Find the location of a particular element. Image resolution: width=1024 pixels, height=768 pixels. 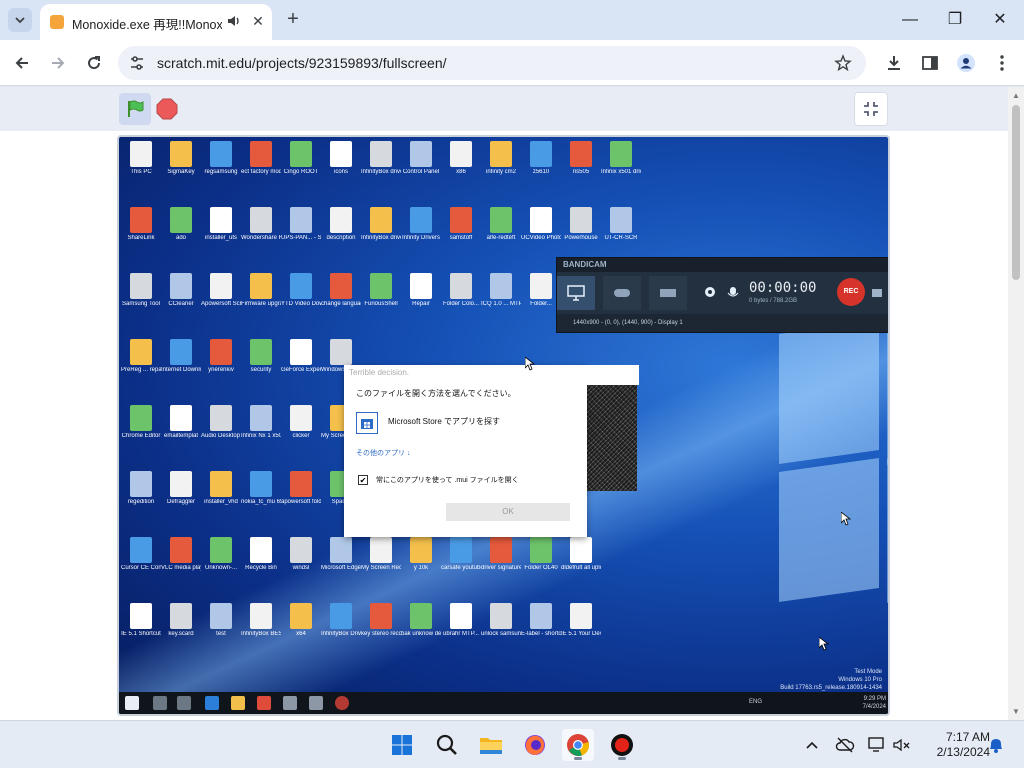

desktop-icon: FuriousShell is located at coordinates (381, 290).